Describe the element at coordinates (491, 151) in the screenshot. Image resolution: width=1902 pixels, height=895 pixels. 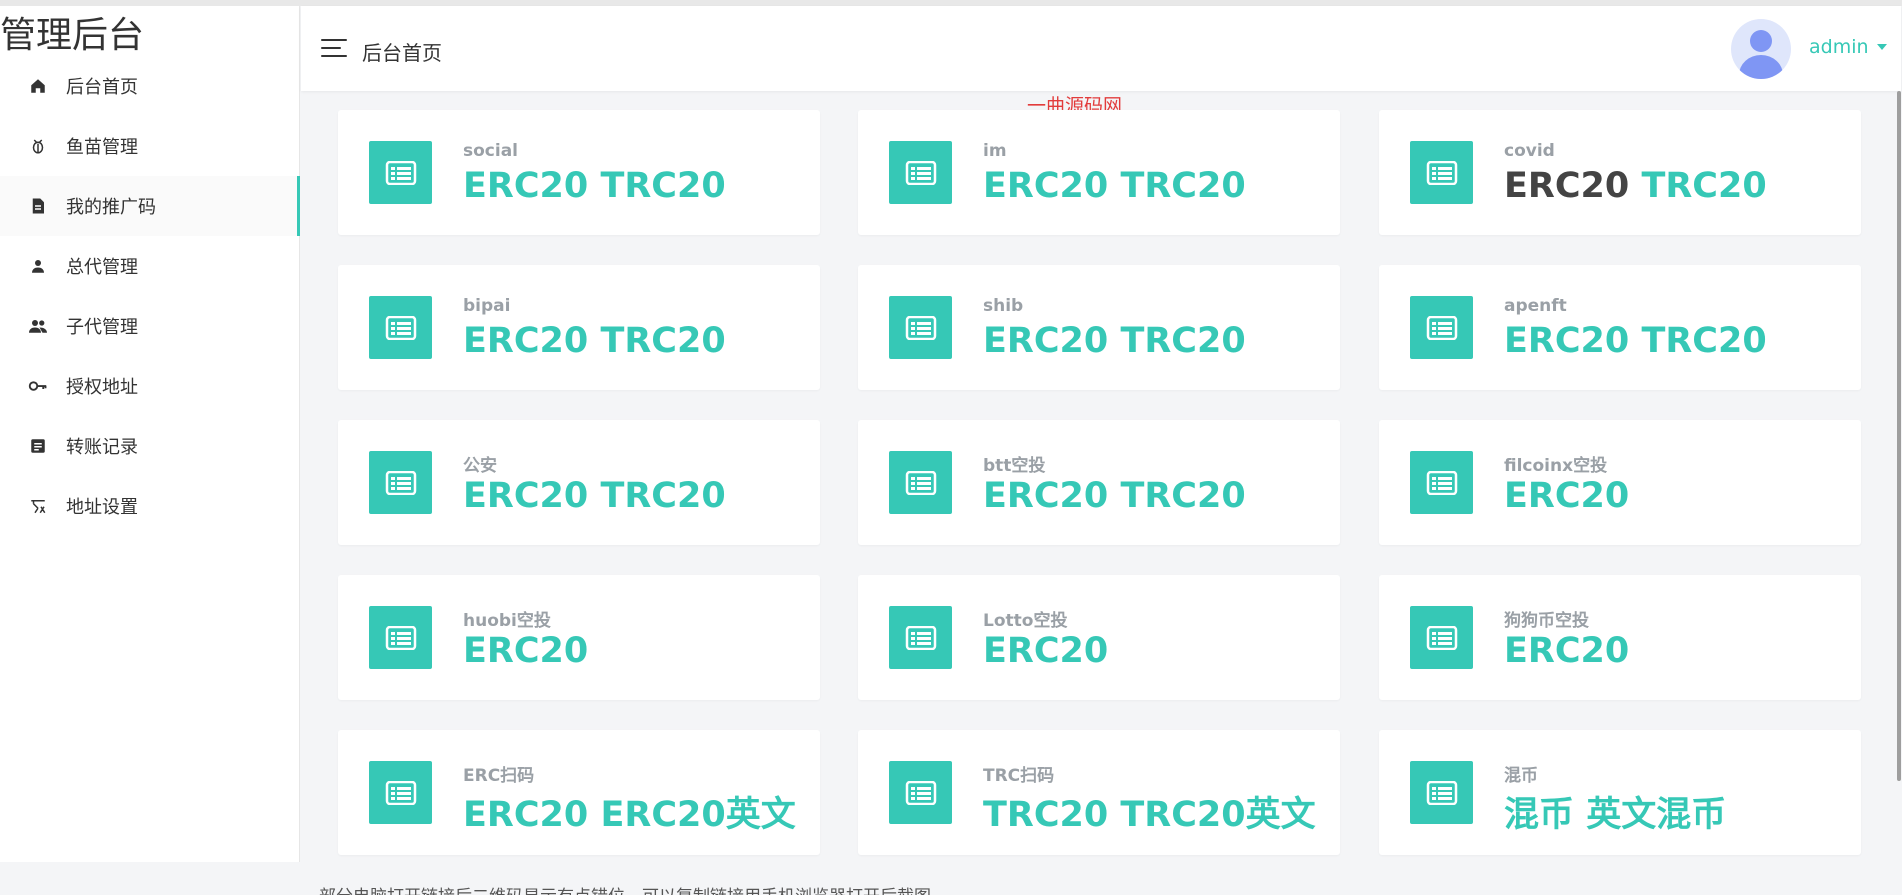
I see `card-name: social` at that location.